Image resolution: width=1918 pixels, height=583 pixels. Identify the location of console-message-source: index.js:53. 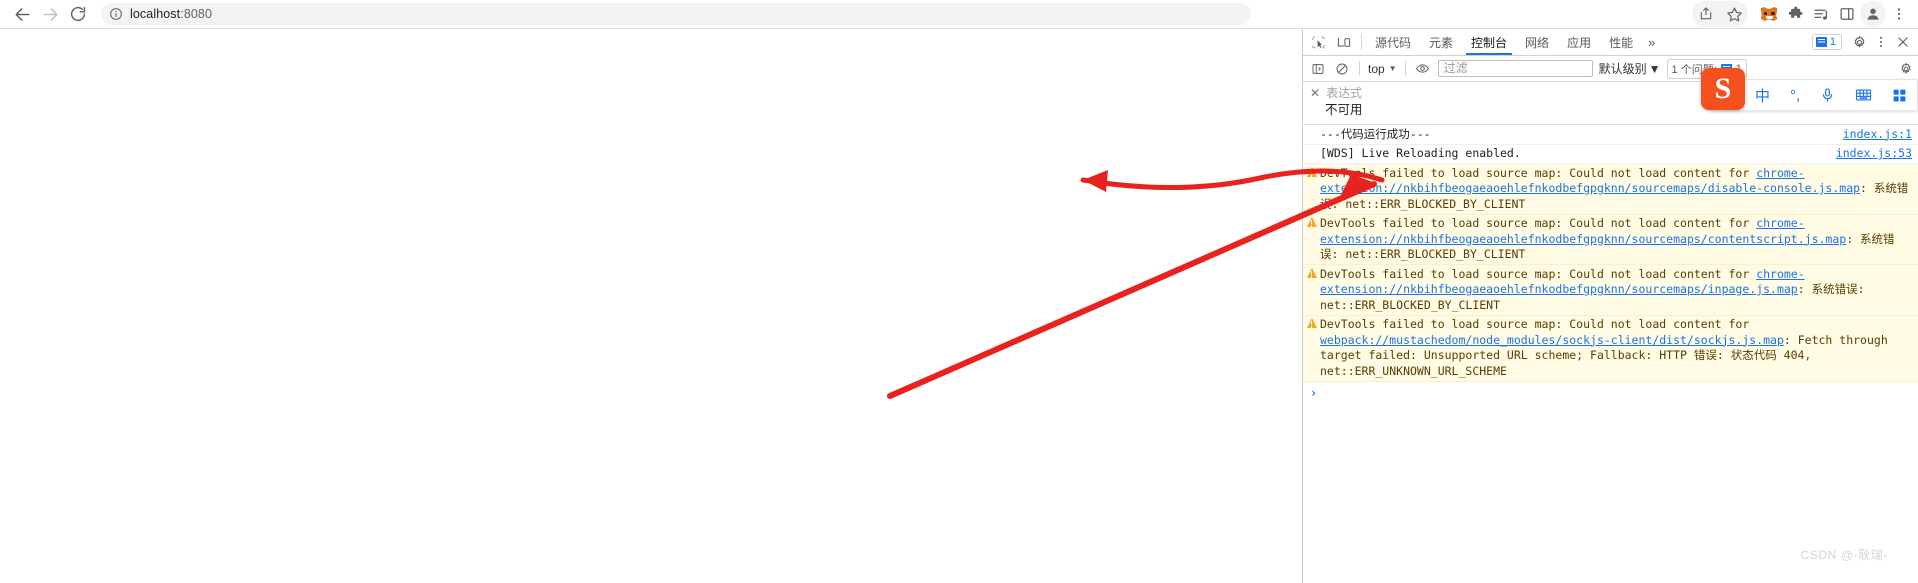
(1877, 154).